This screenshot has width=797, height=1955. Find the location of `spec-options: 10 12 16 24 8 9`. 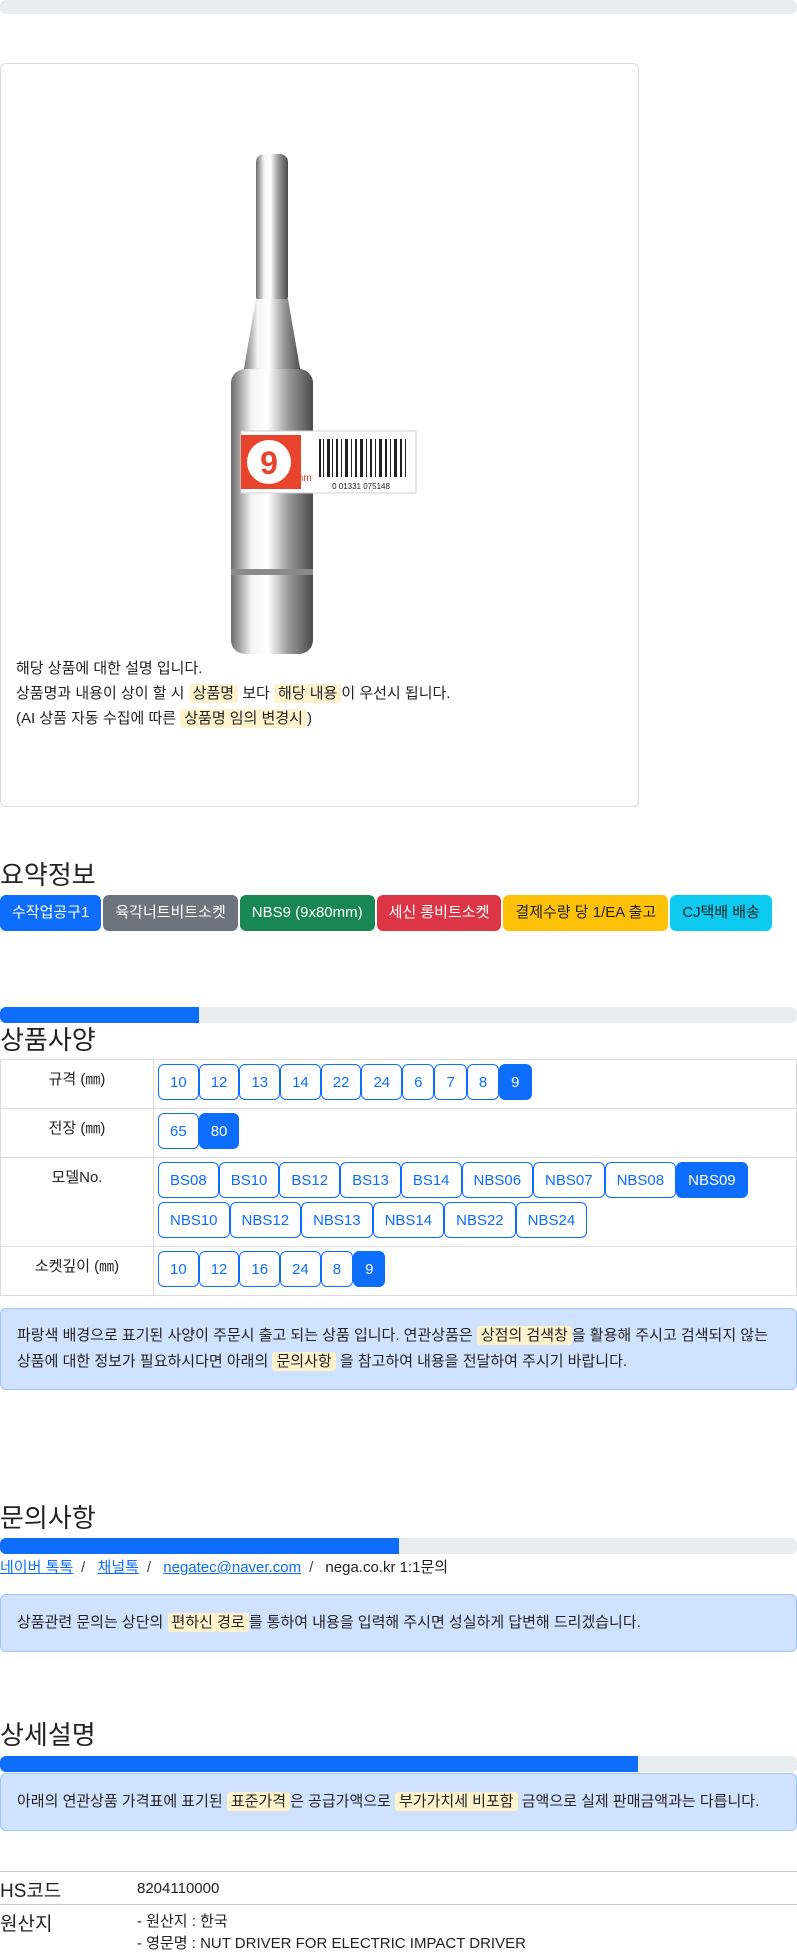

spec-options: 10 12 16 24 8 9 is located at coordinates (475, 1271).